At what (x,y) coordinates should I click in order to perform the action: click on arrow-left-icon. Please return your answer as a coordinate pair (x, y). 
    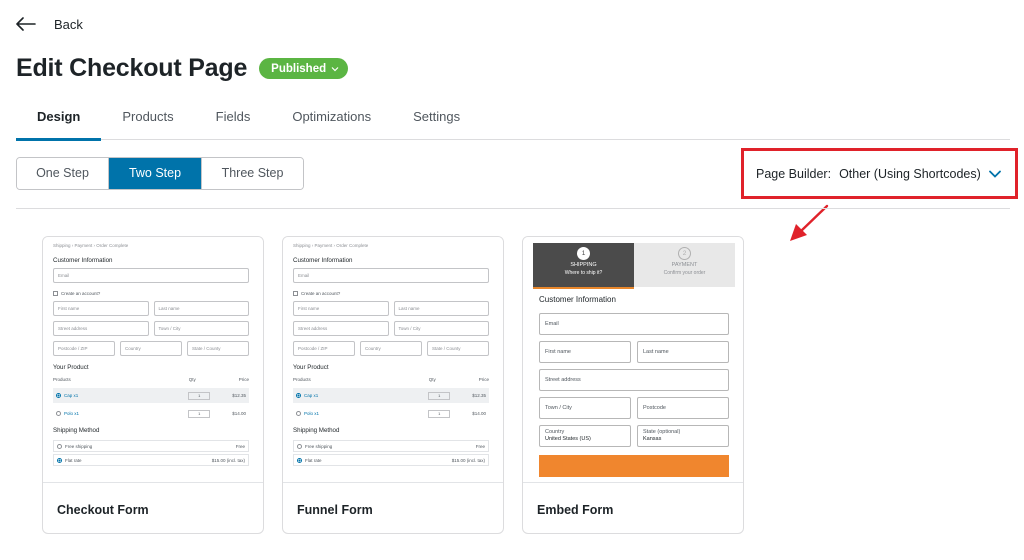
    Looking at the image, I should click on (26, 24).